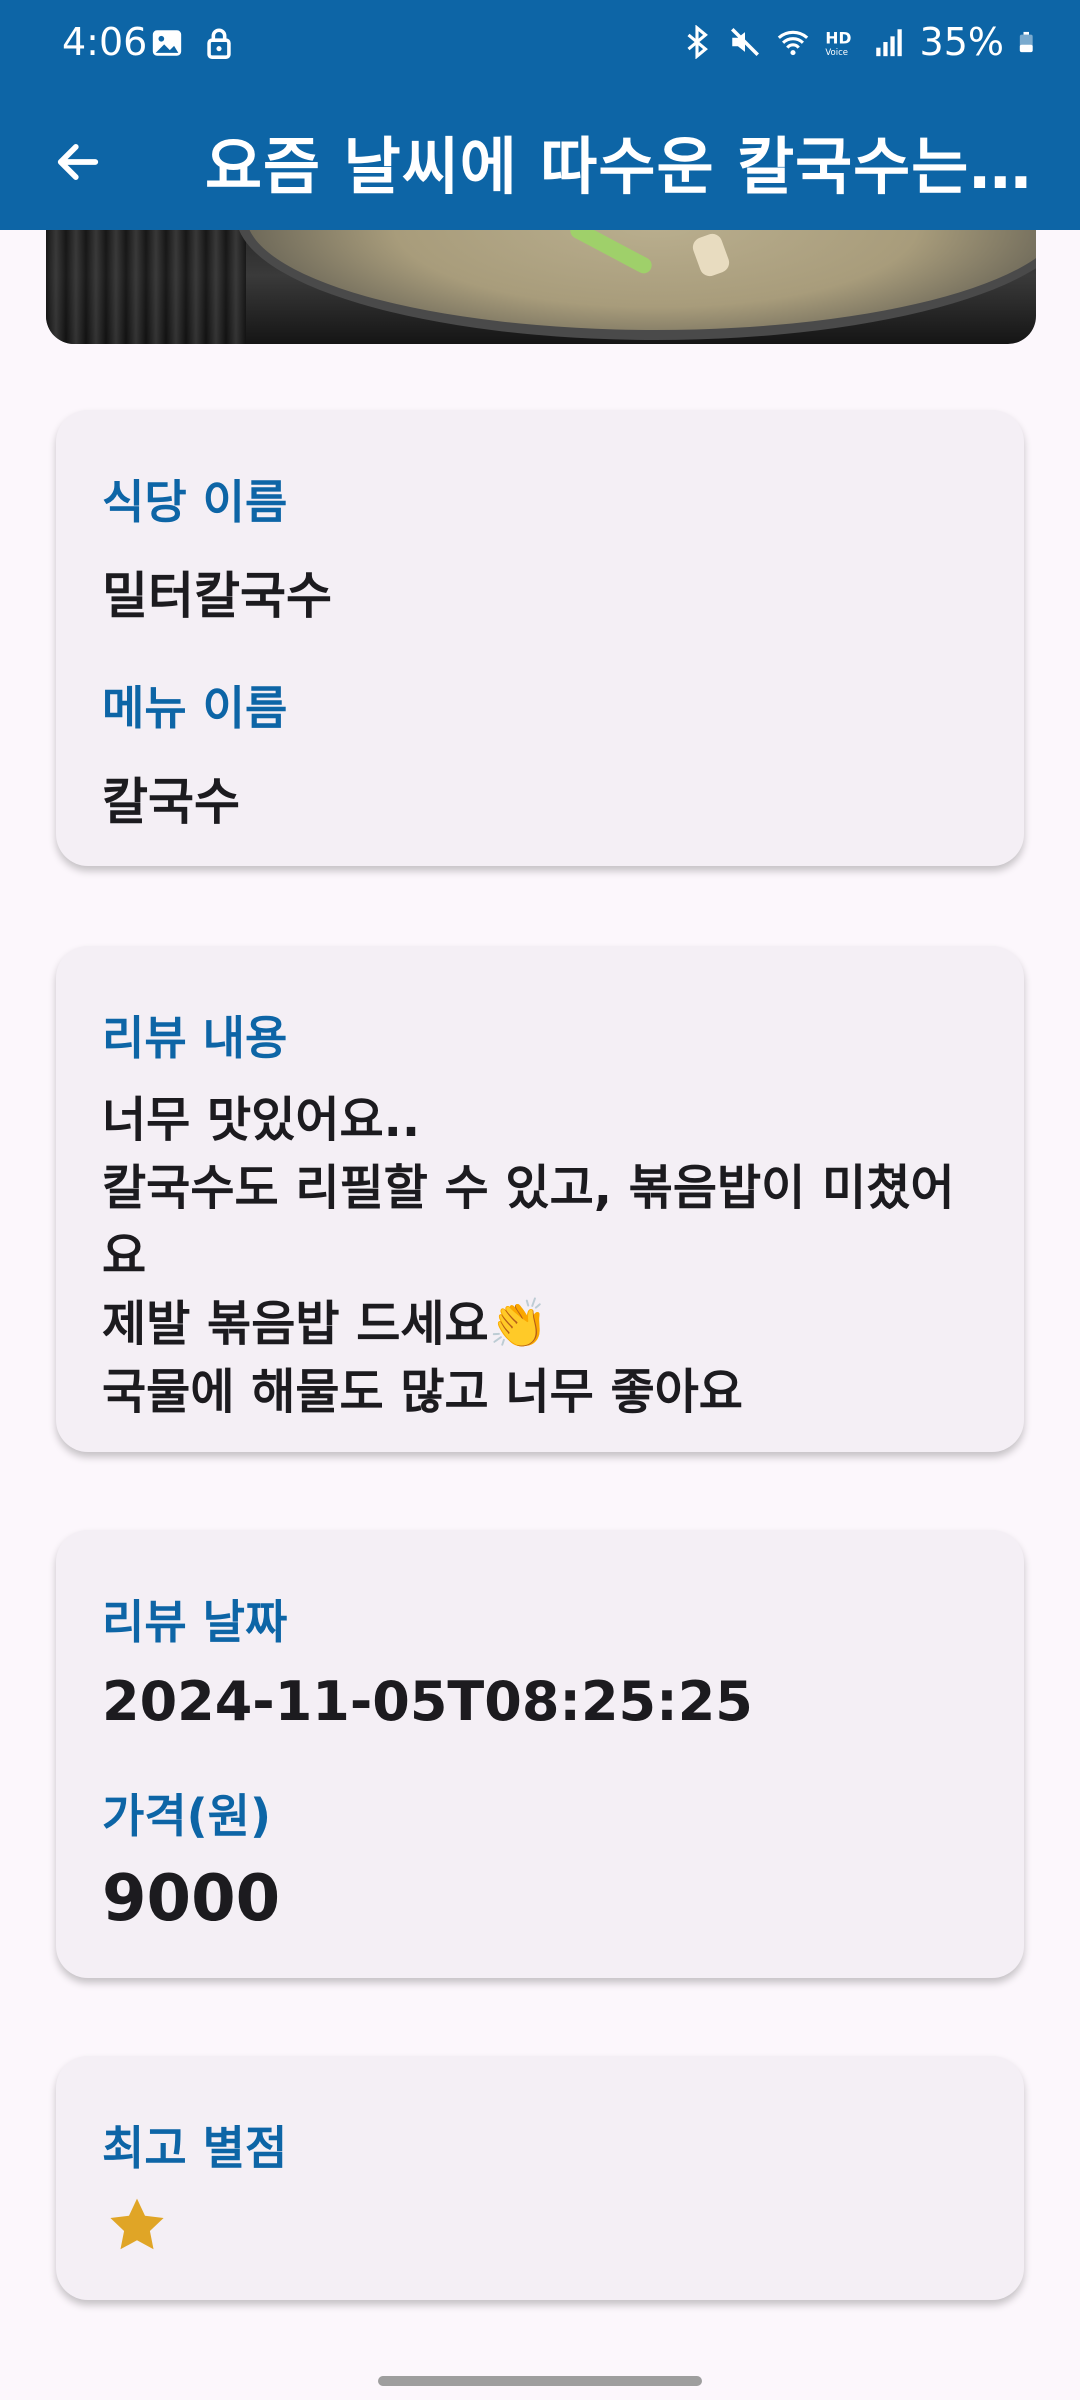  What do you see at coordinates (191, 1899) in the screenshot?
I see `price-value: 9000` at bounding box center [191, 1899].